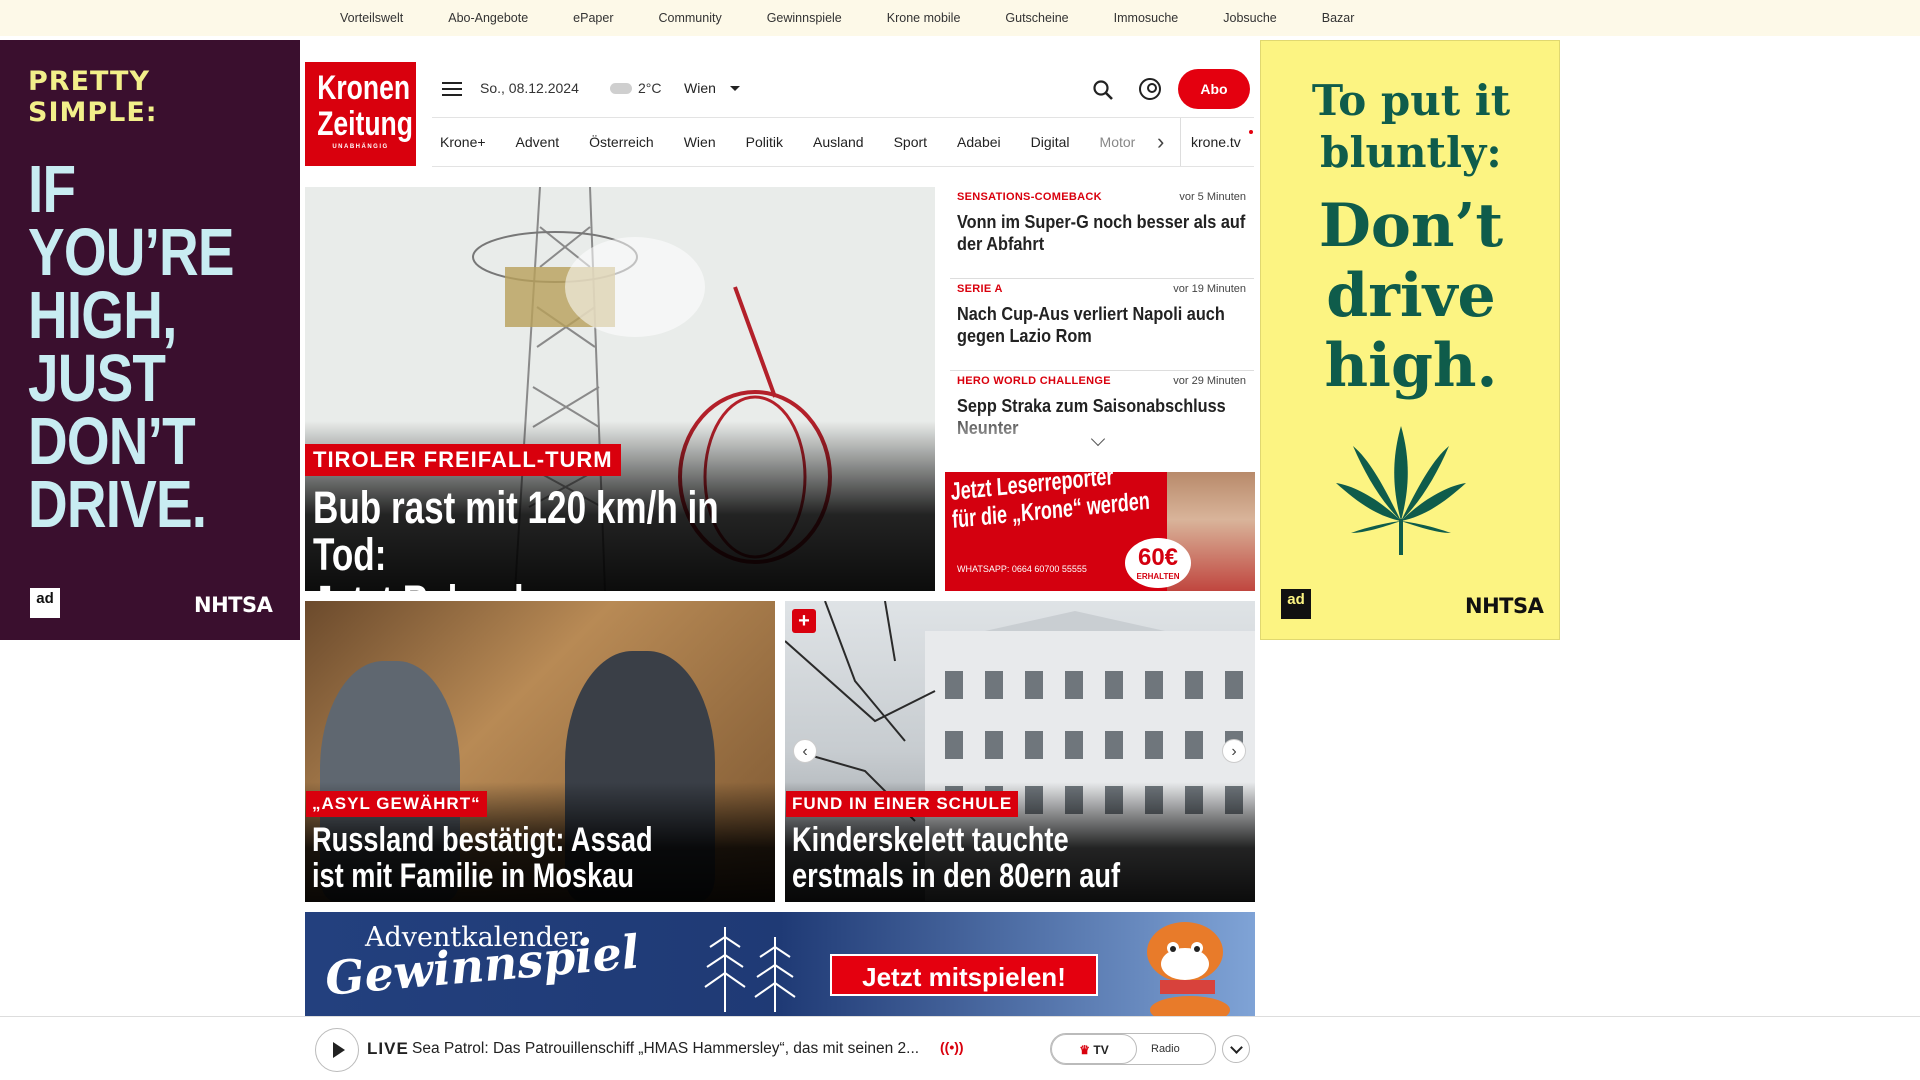 The image size is (1920, 1080). I want to click on logo-tagline: UNABHÄNGIG, so click(360, 147).